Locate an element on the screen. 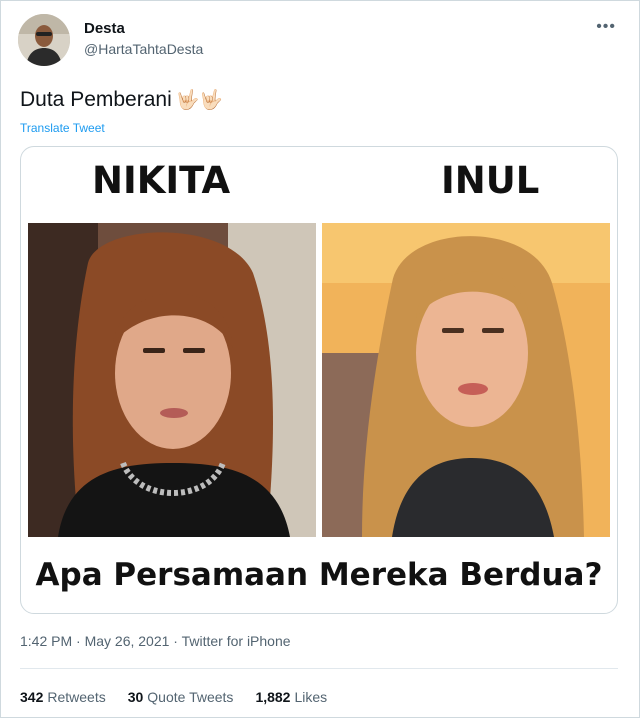 This screenshot has height=718, width=640. retweets-stat: 342 Retweets is located at coordinates (63, 697).